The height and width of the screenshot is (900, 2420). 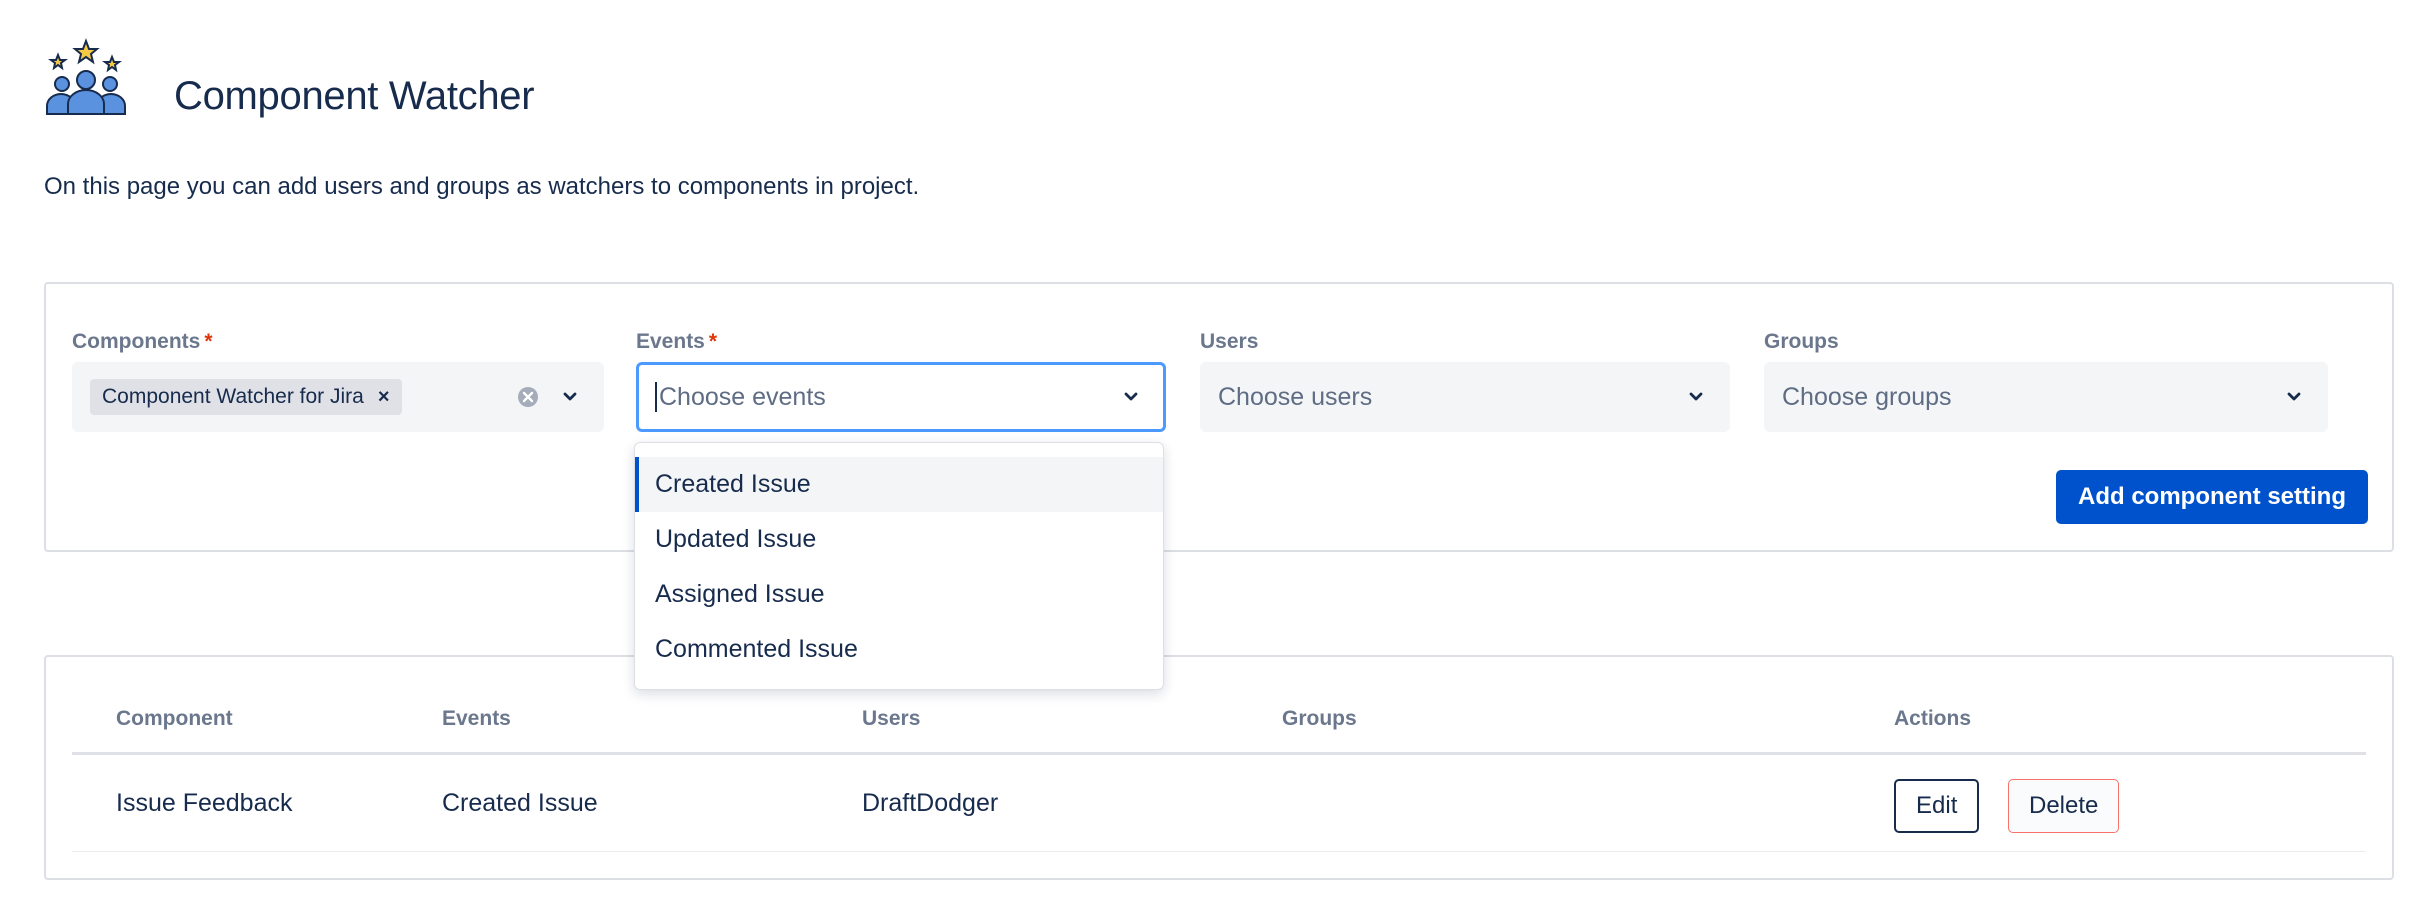 I want to click on page-title: Component Watcher, so click(x=354, y=96).